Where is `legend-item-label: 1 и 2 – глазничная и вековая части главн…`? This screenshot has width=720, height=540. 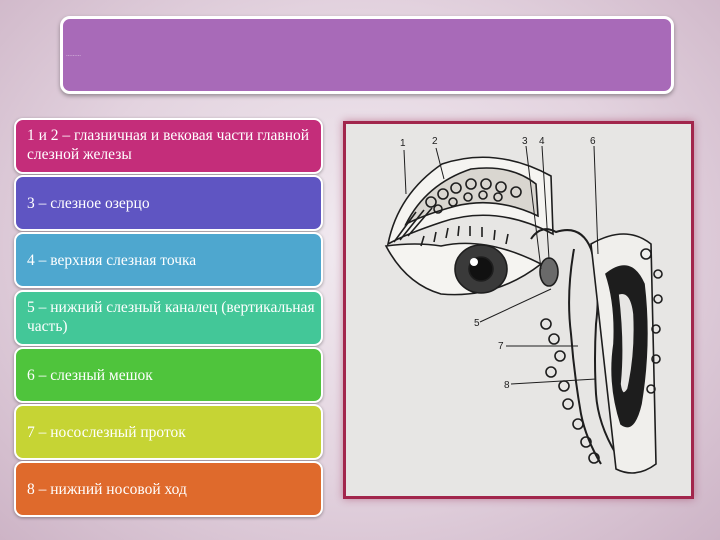
legend-item-label: 1 и 2 – глазничная и вековая части главн… is located at coordinates (168, 145).